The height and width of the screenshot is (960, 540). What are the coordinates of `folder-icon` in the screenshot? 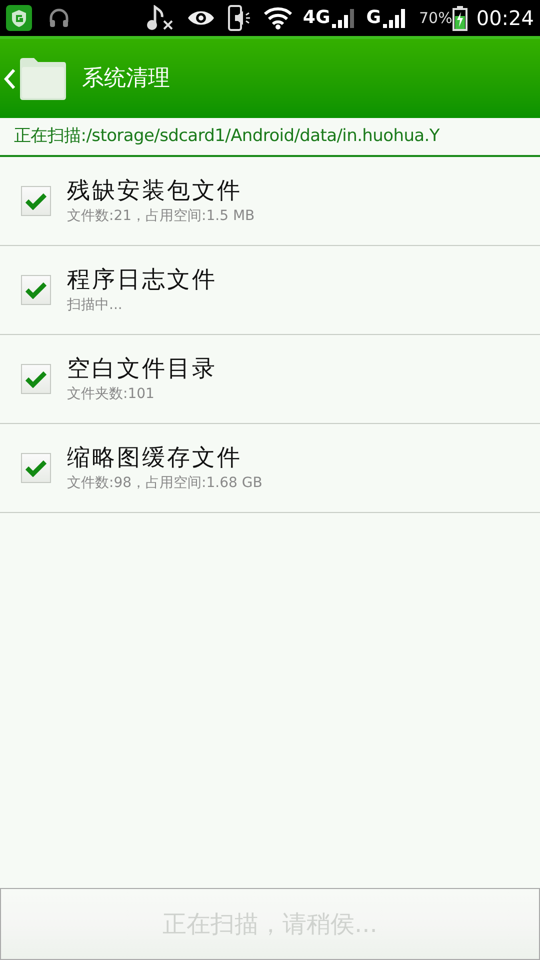 It's located at (43, 78).